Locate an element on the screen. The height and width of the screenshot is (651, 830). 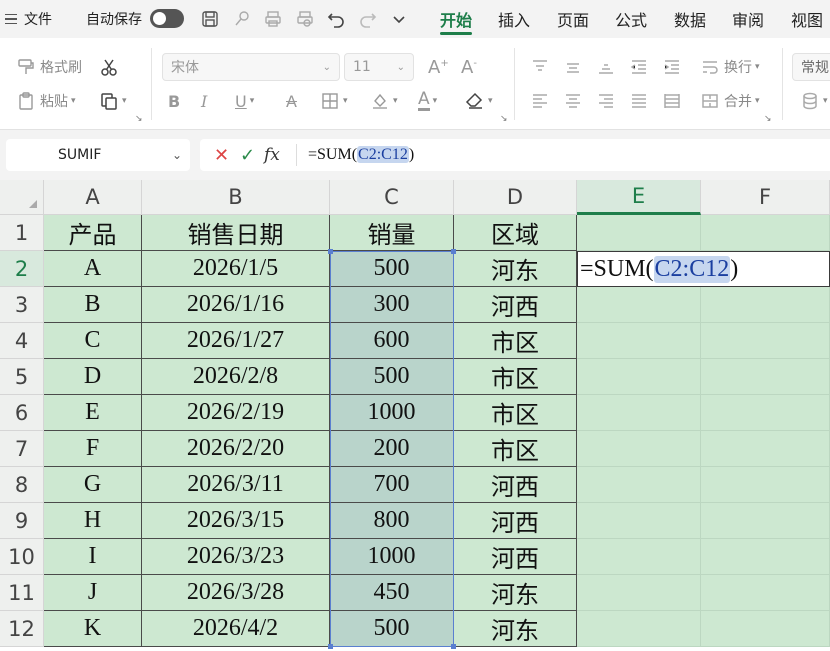
tab-view: 视图 is located at coordinates (807, 19).